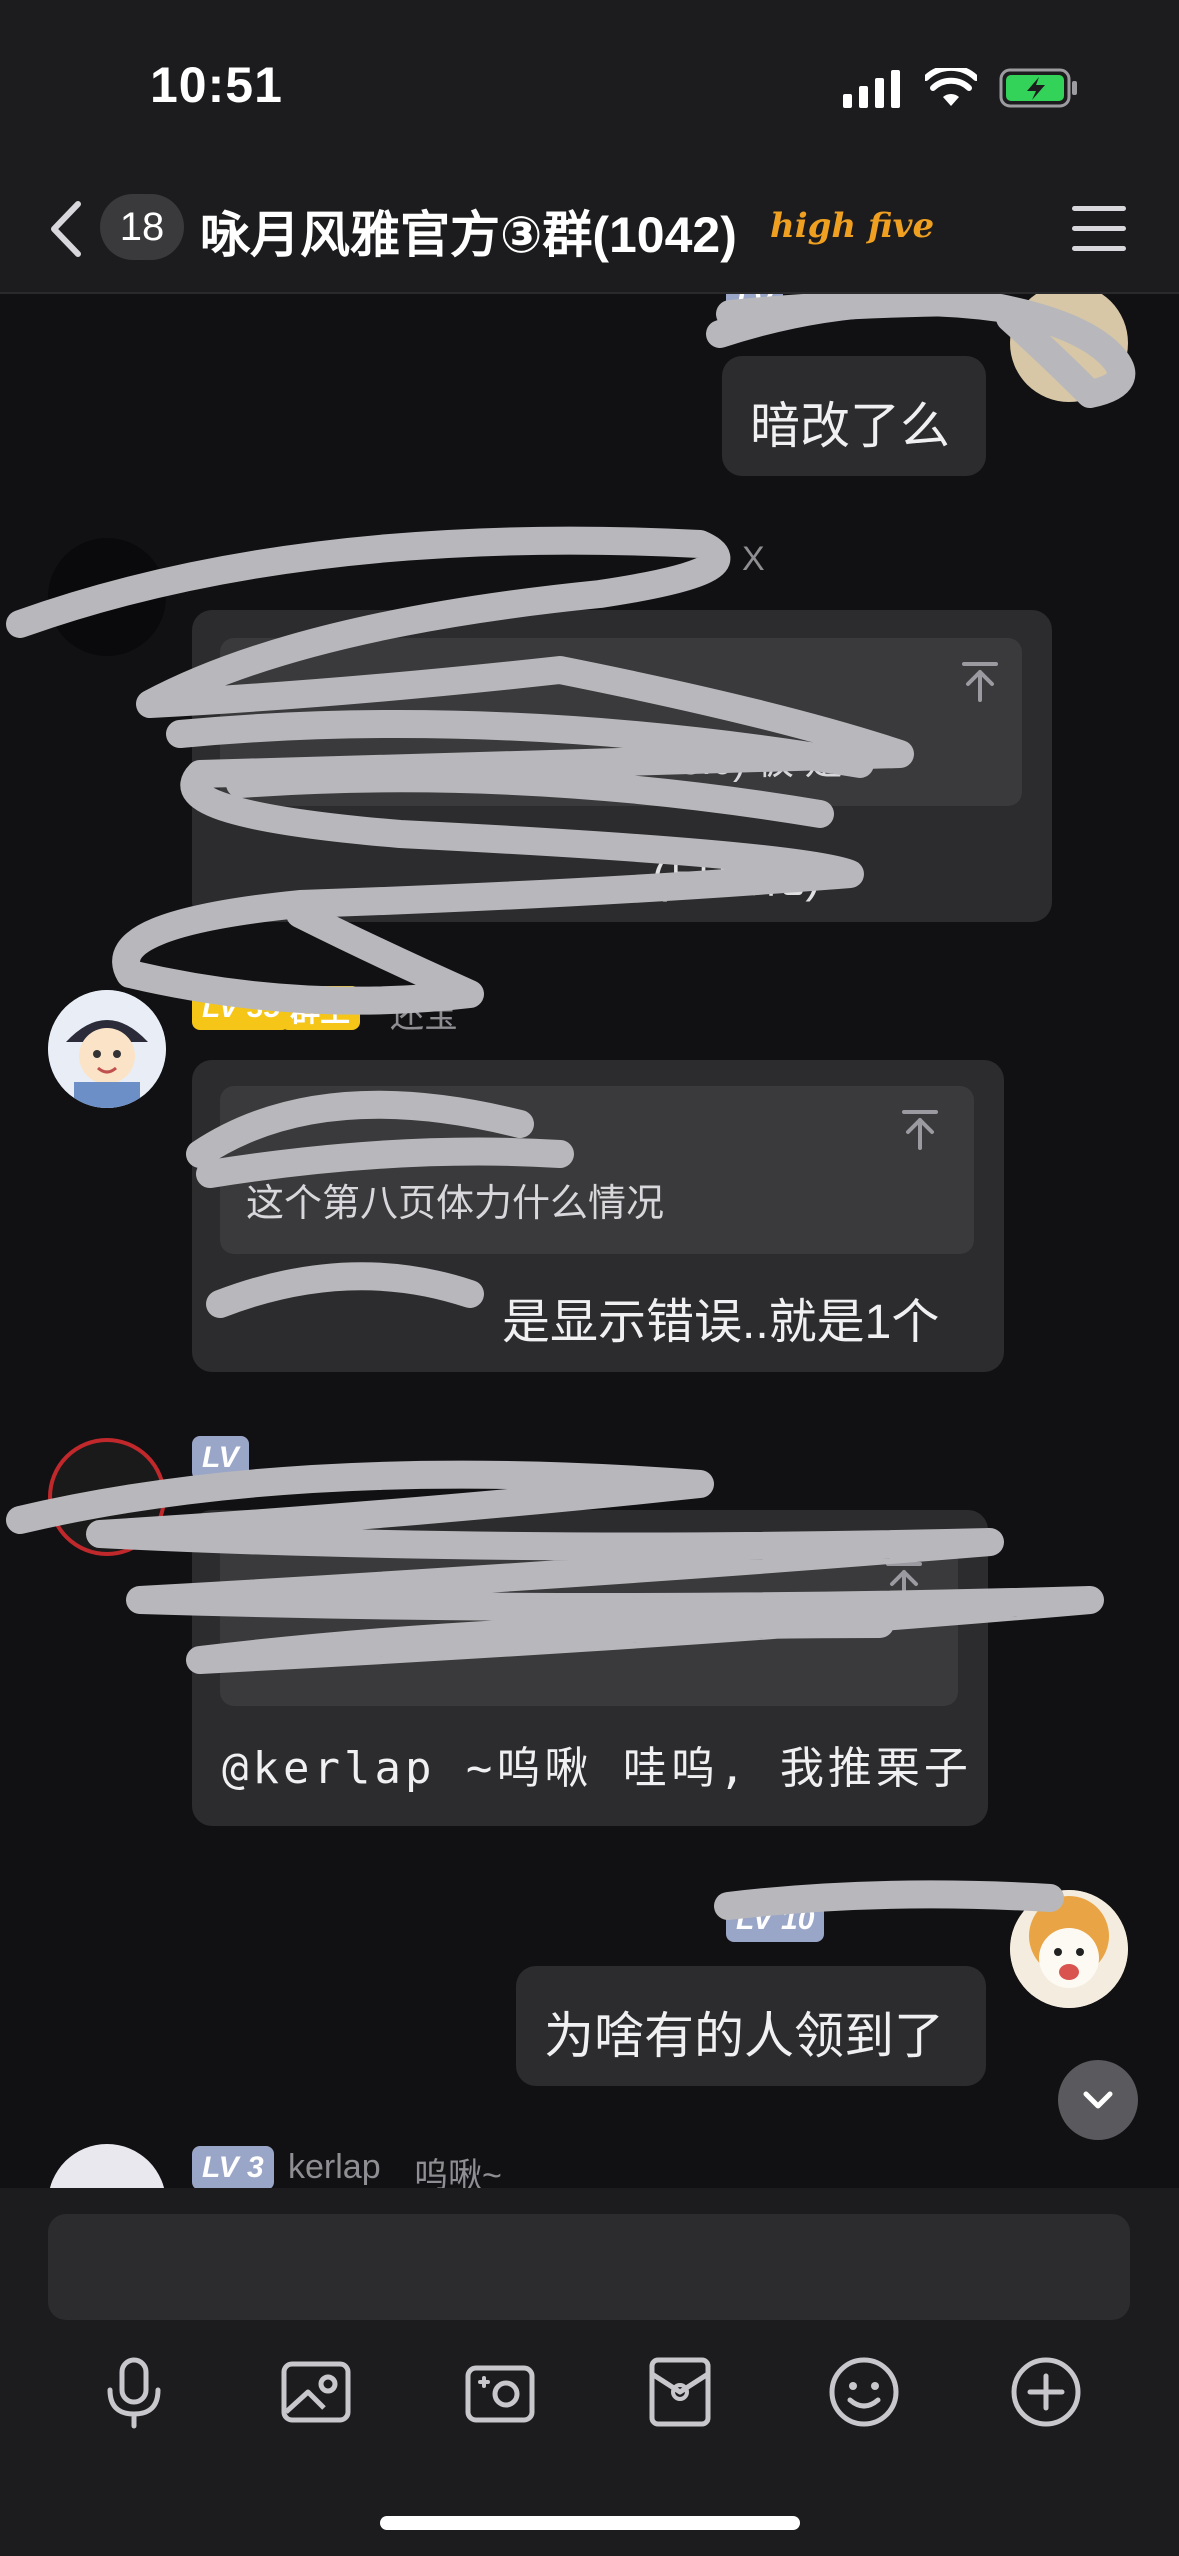 This screenshot has height=2556, width=1179. What do you see at coordinates (500, 2392) in the screenshot?
I see `camera-icon` at bounding box center [500, 2392].